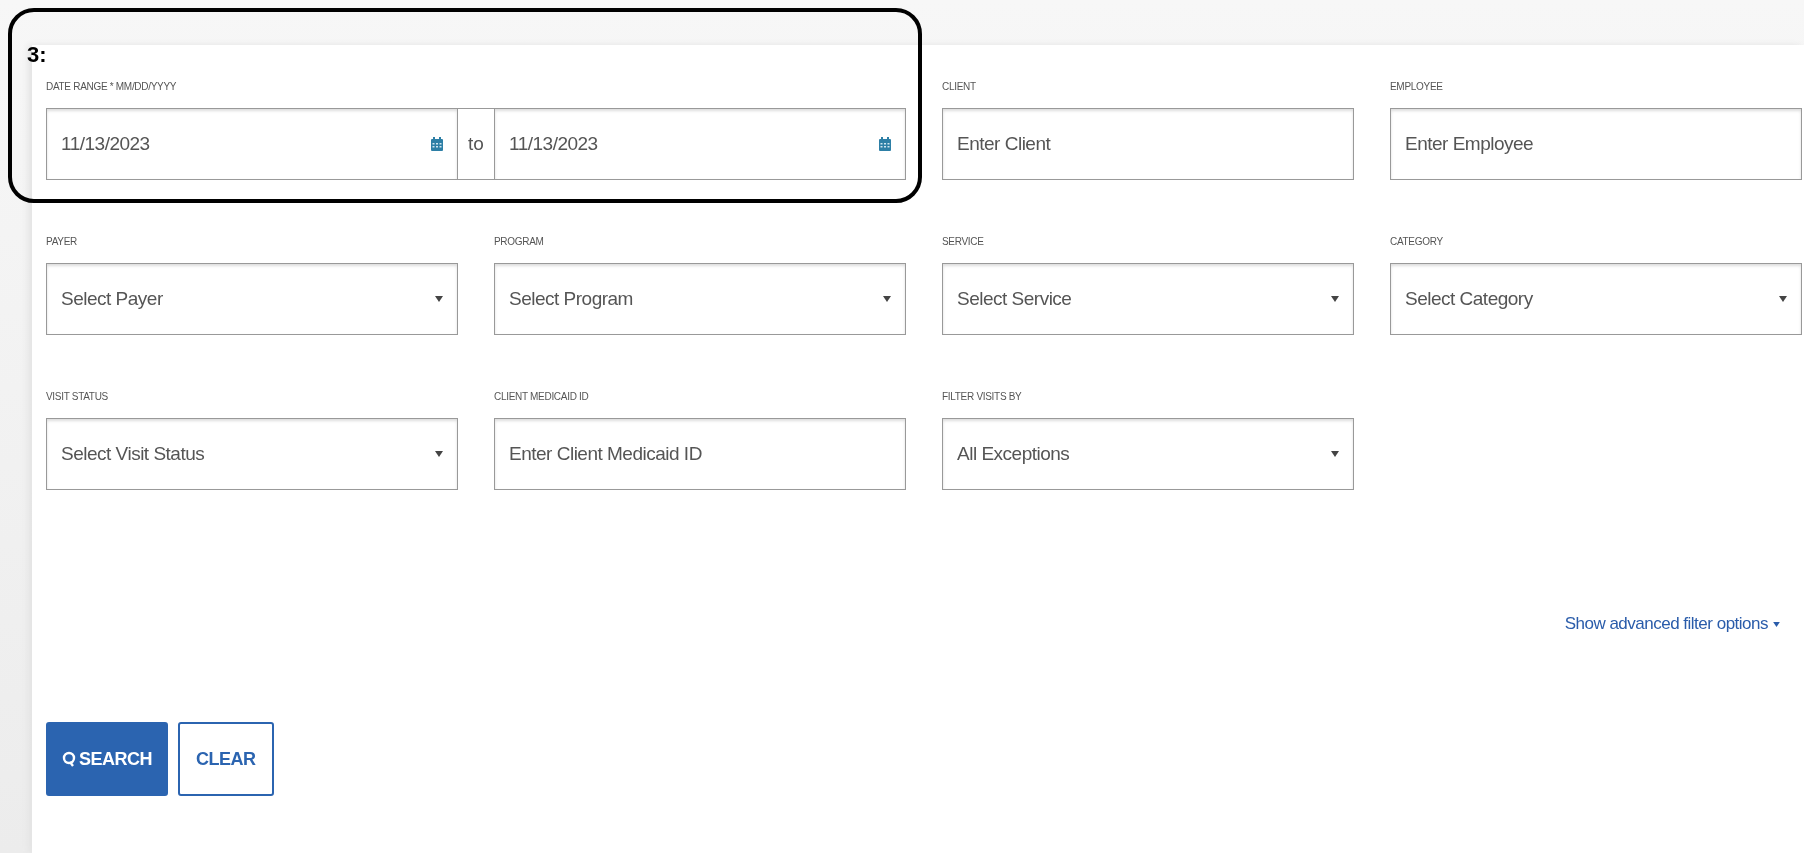 The width and height of the screenshot is (1804, 853). What do you see at coordinates (1148, 299) in the screenshot?
I see `select-field: Select Service` at bounding box center [1148, 299].